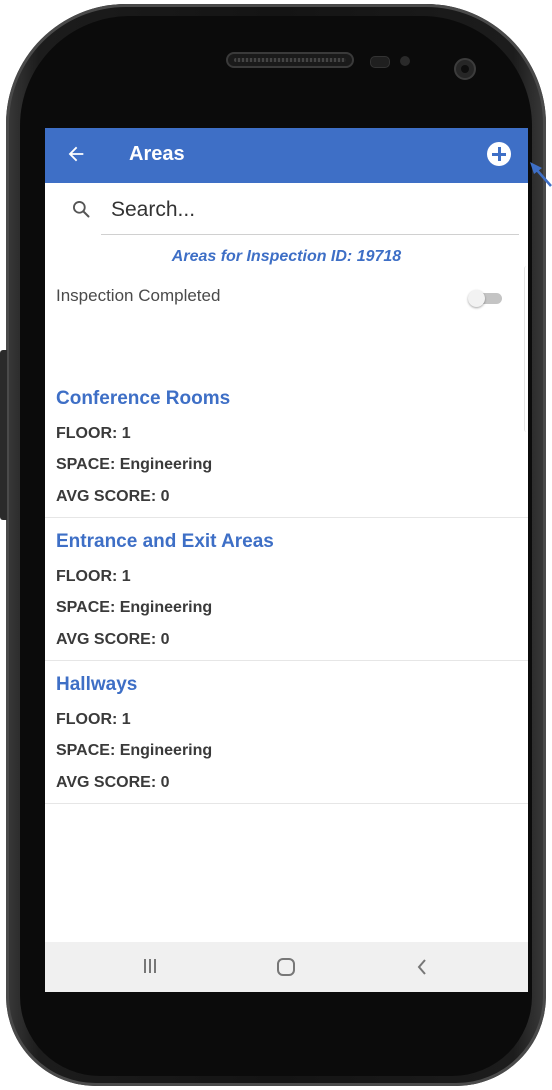  I want to click on front-camera, so click(465, 69).